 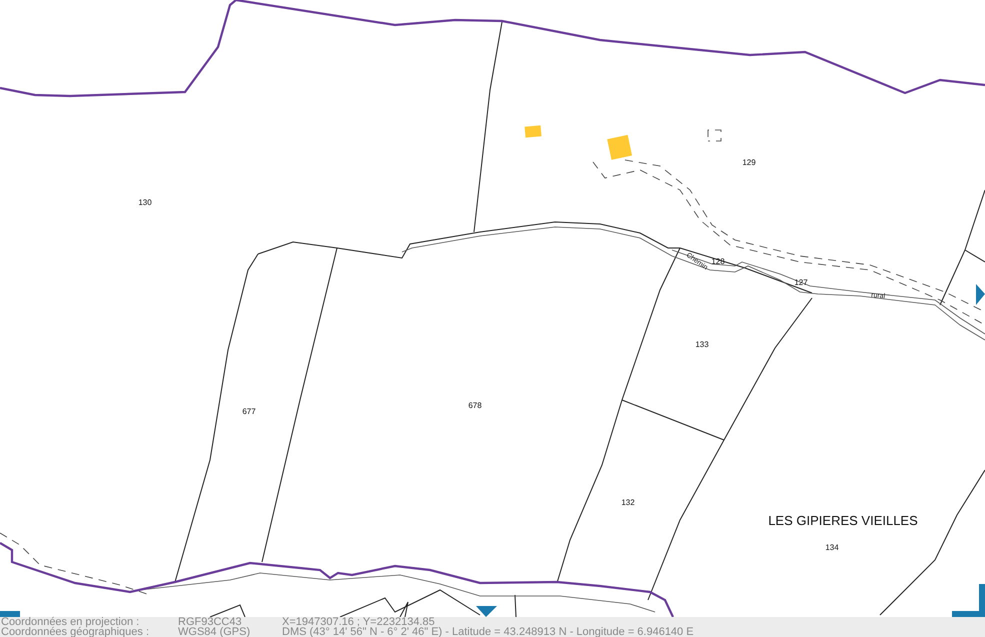 What do you see at coordinates (145, 202) in the screenshot?
I see `parcel-number: 130` at bounding box center [145, 202].